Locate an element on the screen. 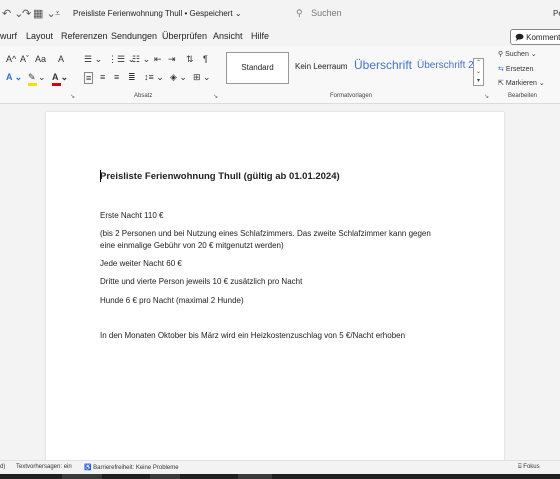 Image resolution: width=560 pixels, height=479 pixels. search-icon: ⚲ is located at coordinates (299, 13).